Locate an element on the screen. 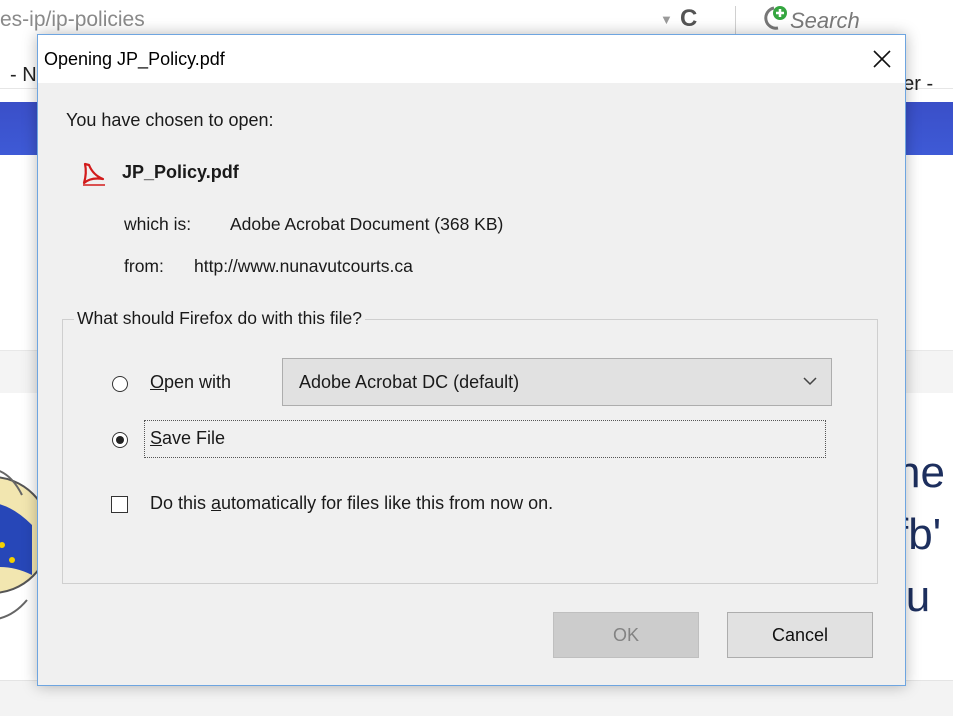 The height and width of the screenshot is (716, 953). auto-action-accel: a is located at coordinates (216, 503).